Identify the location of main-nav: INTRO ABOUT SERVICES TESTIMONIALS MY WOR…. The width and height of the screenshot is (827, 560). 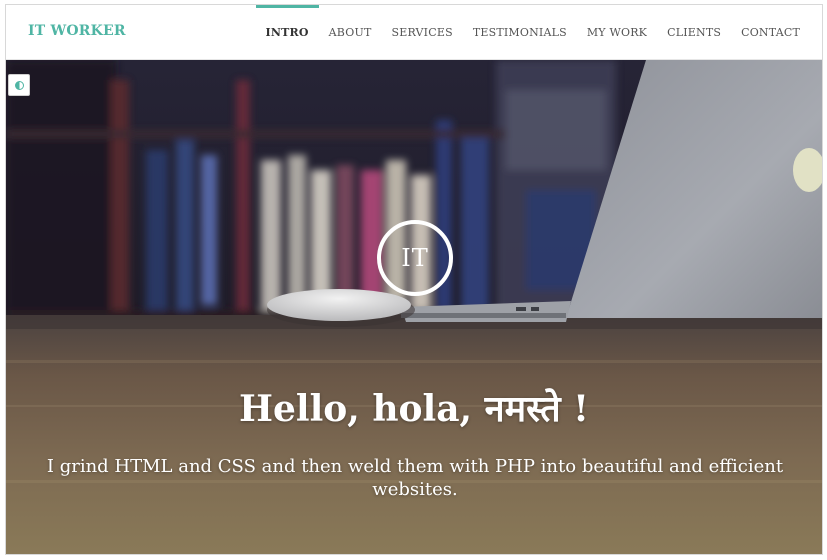
(532, 32).